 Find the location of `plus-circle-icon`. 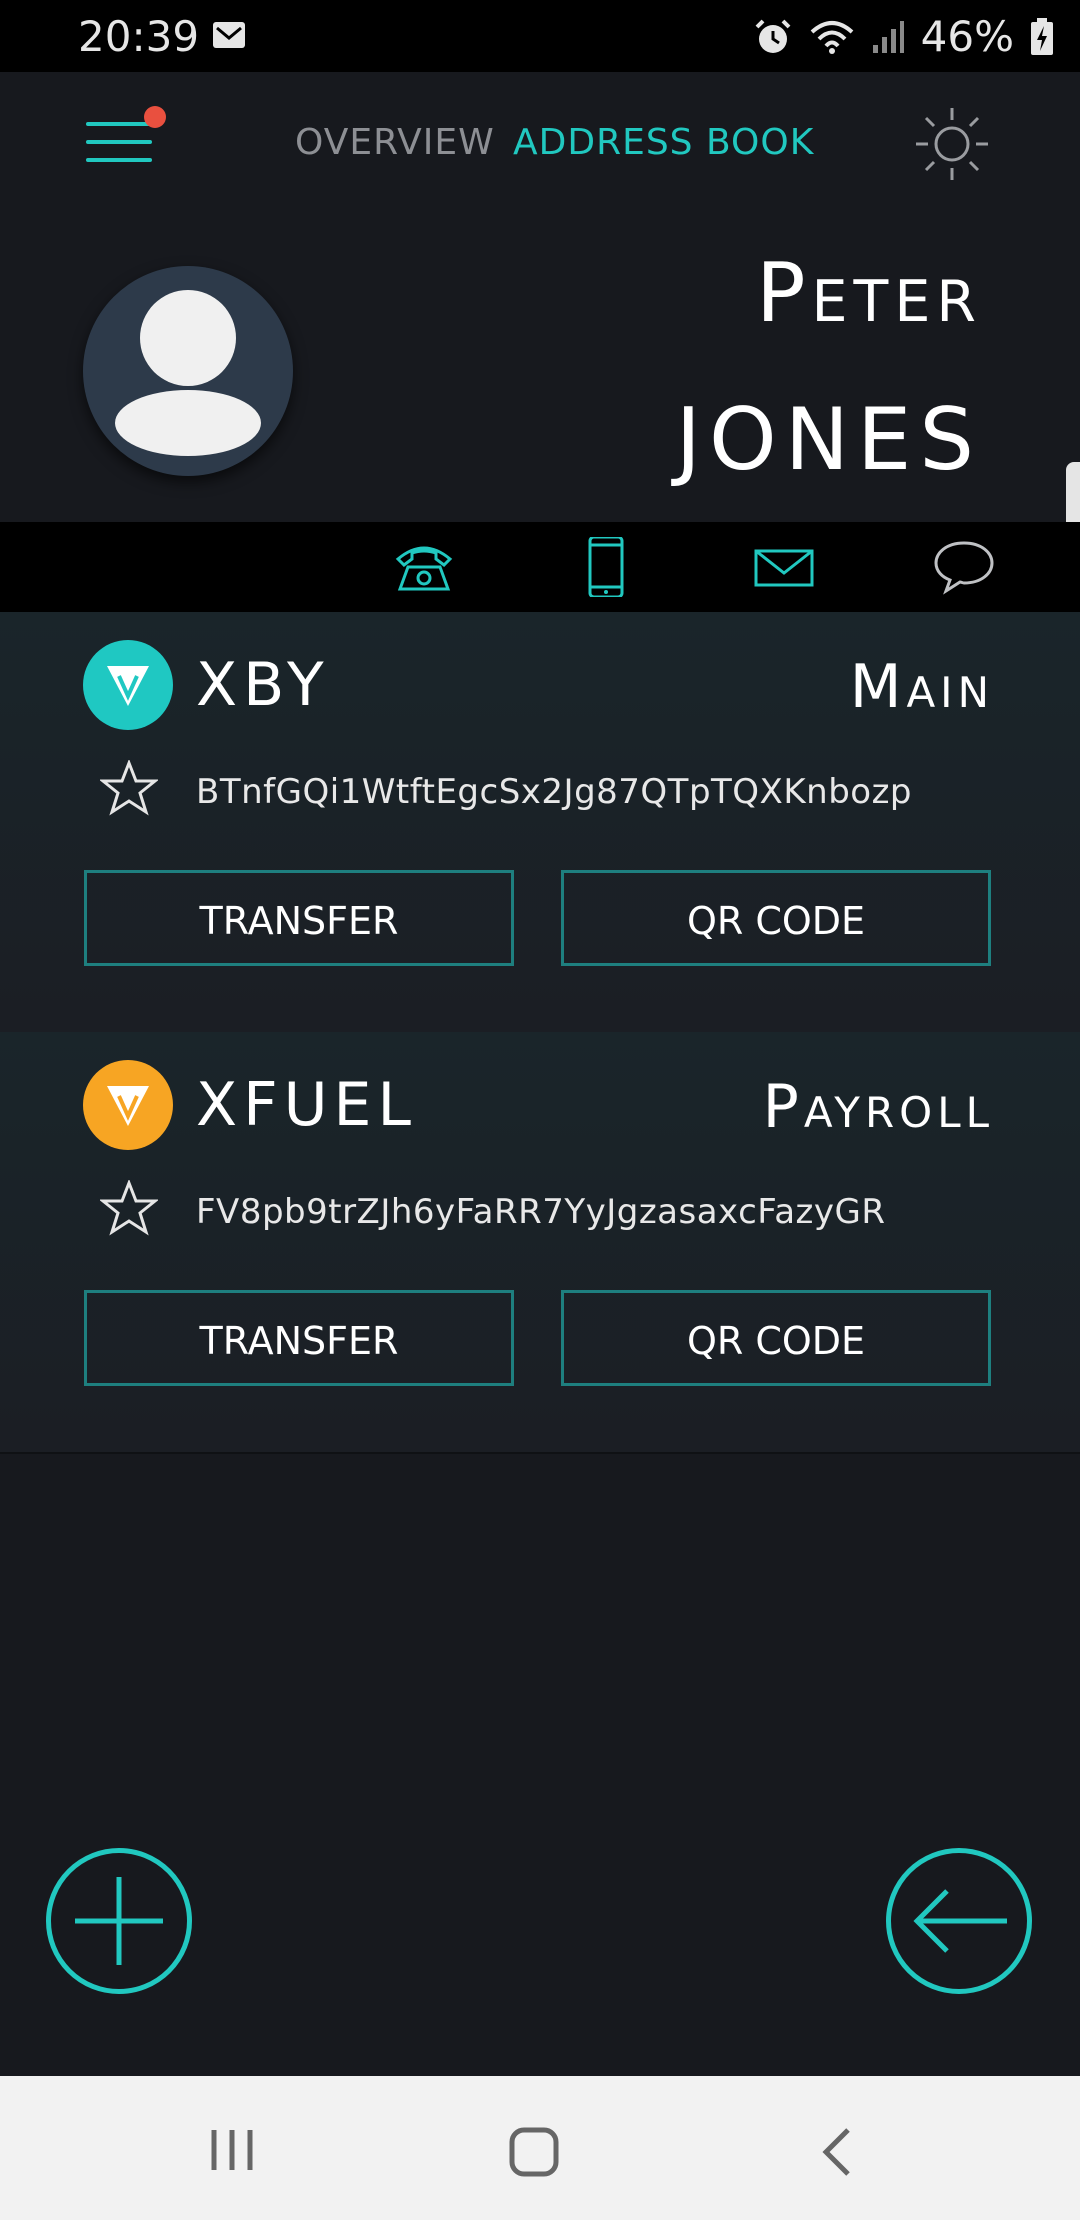

plus-circle-icon is located at coordinates (119, 1921).